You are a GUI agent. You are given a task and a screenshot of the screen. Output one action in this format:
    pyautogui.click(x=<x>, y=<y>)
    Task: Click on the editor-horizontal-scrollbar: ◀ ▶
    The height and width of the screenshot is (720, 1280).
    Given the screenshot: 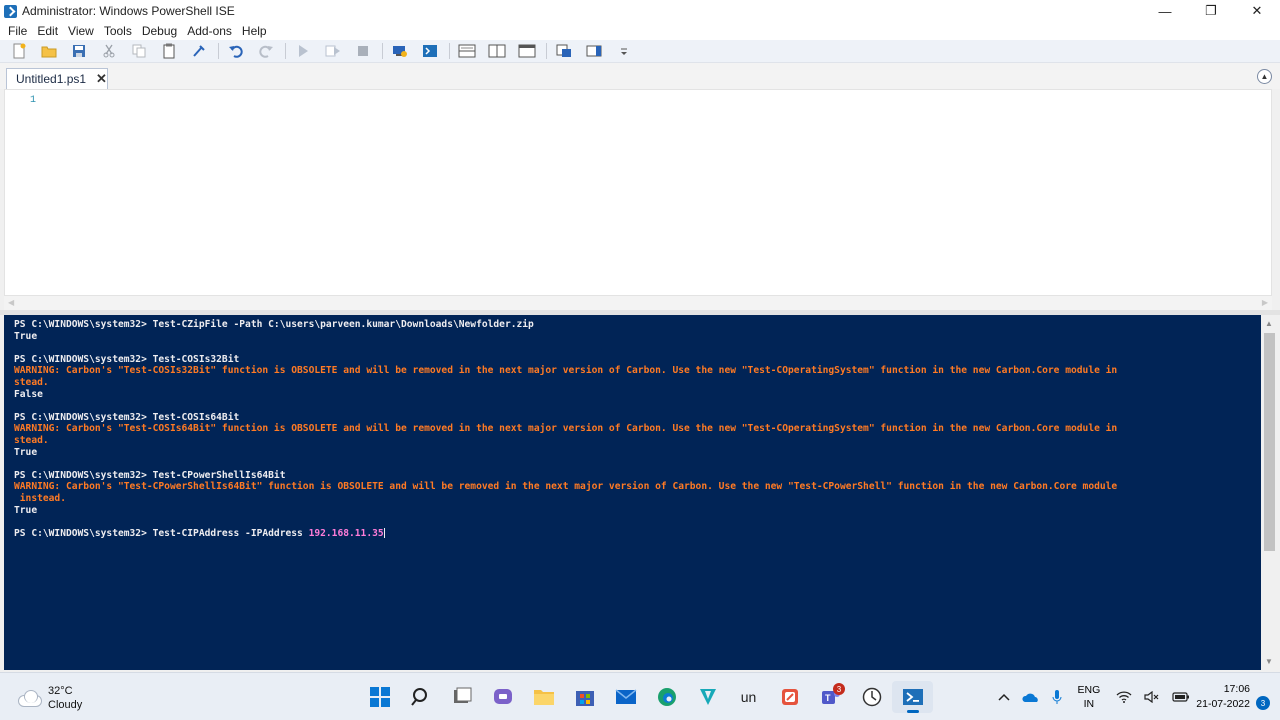 What is the action you would take?
    pyautogui.click(x=638, y=303)
    